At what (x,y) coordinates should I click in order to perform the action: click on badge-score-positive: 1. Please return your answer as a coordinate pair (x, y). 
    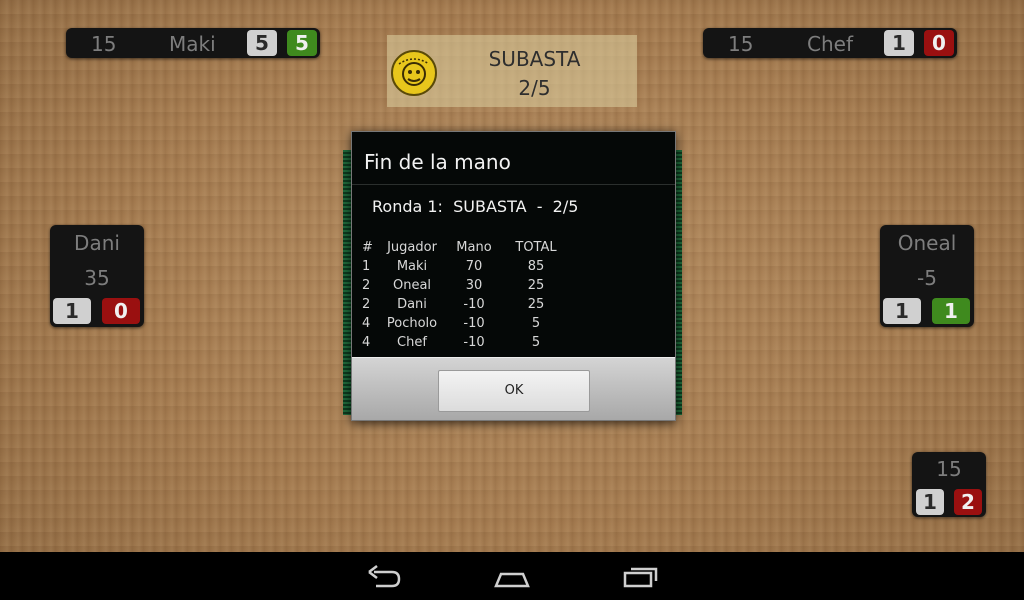
    Looking at the image, I should click on (951, 311).